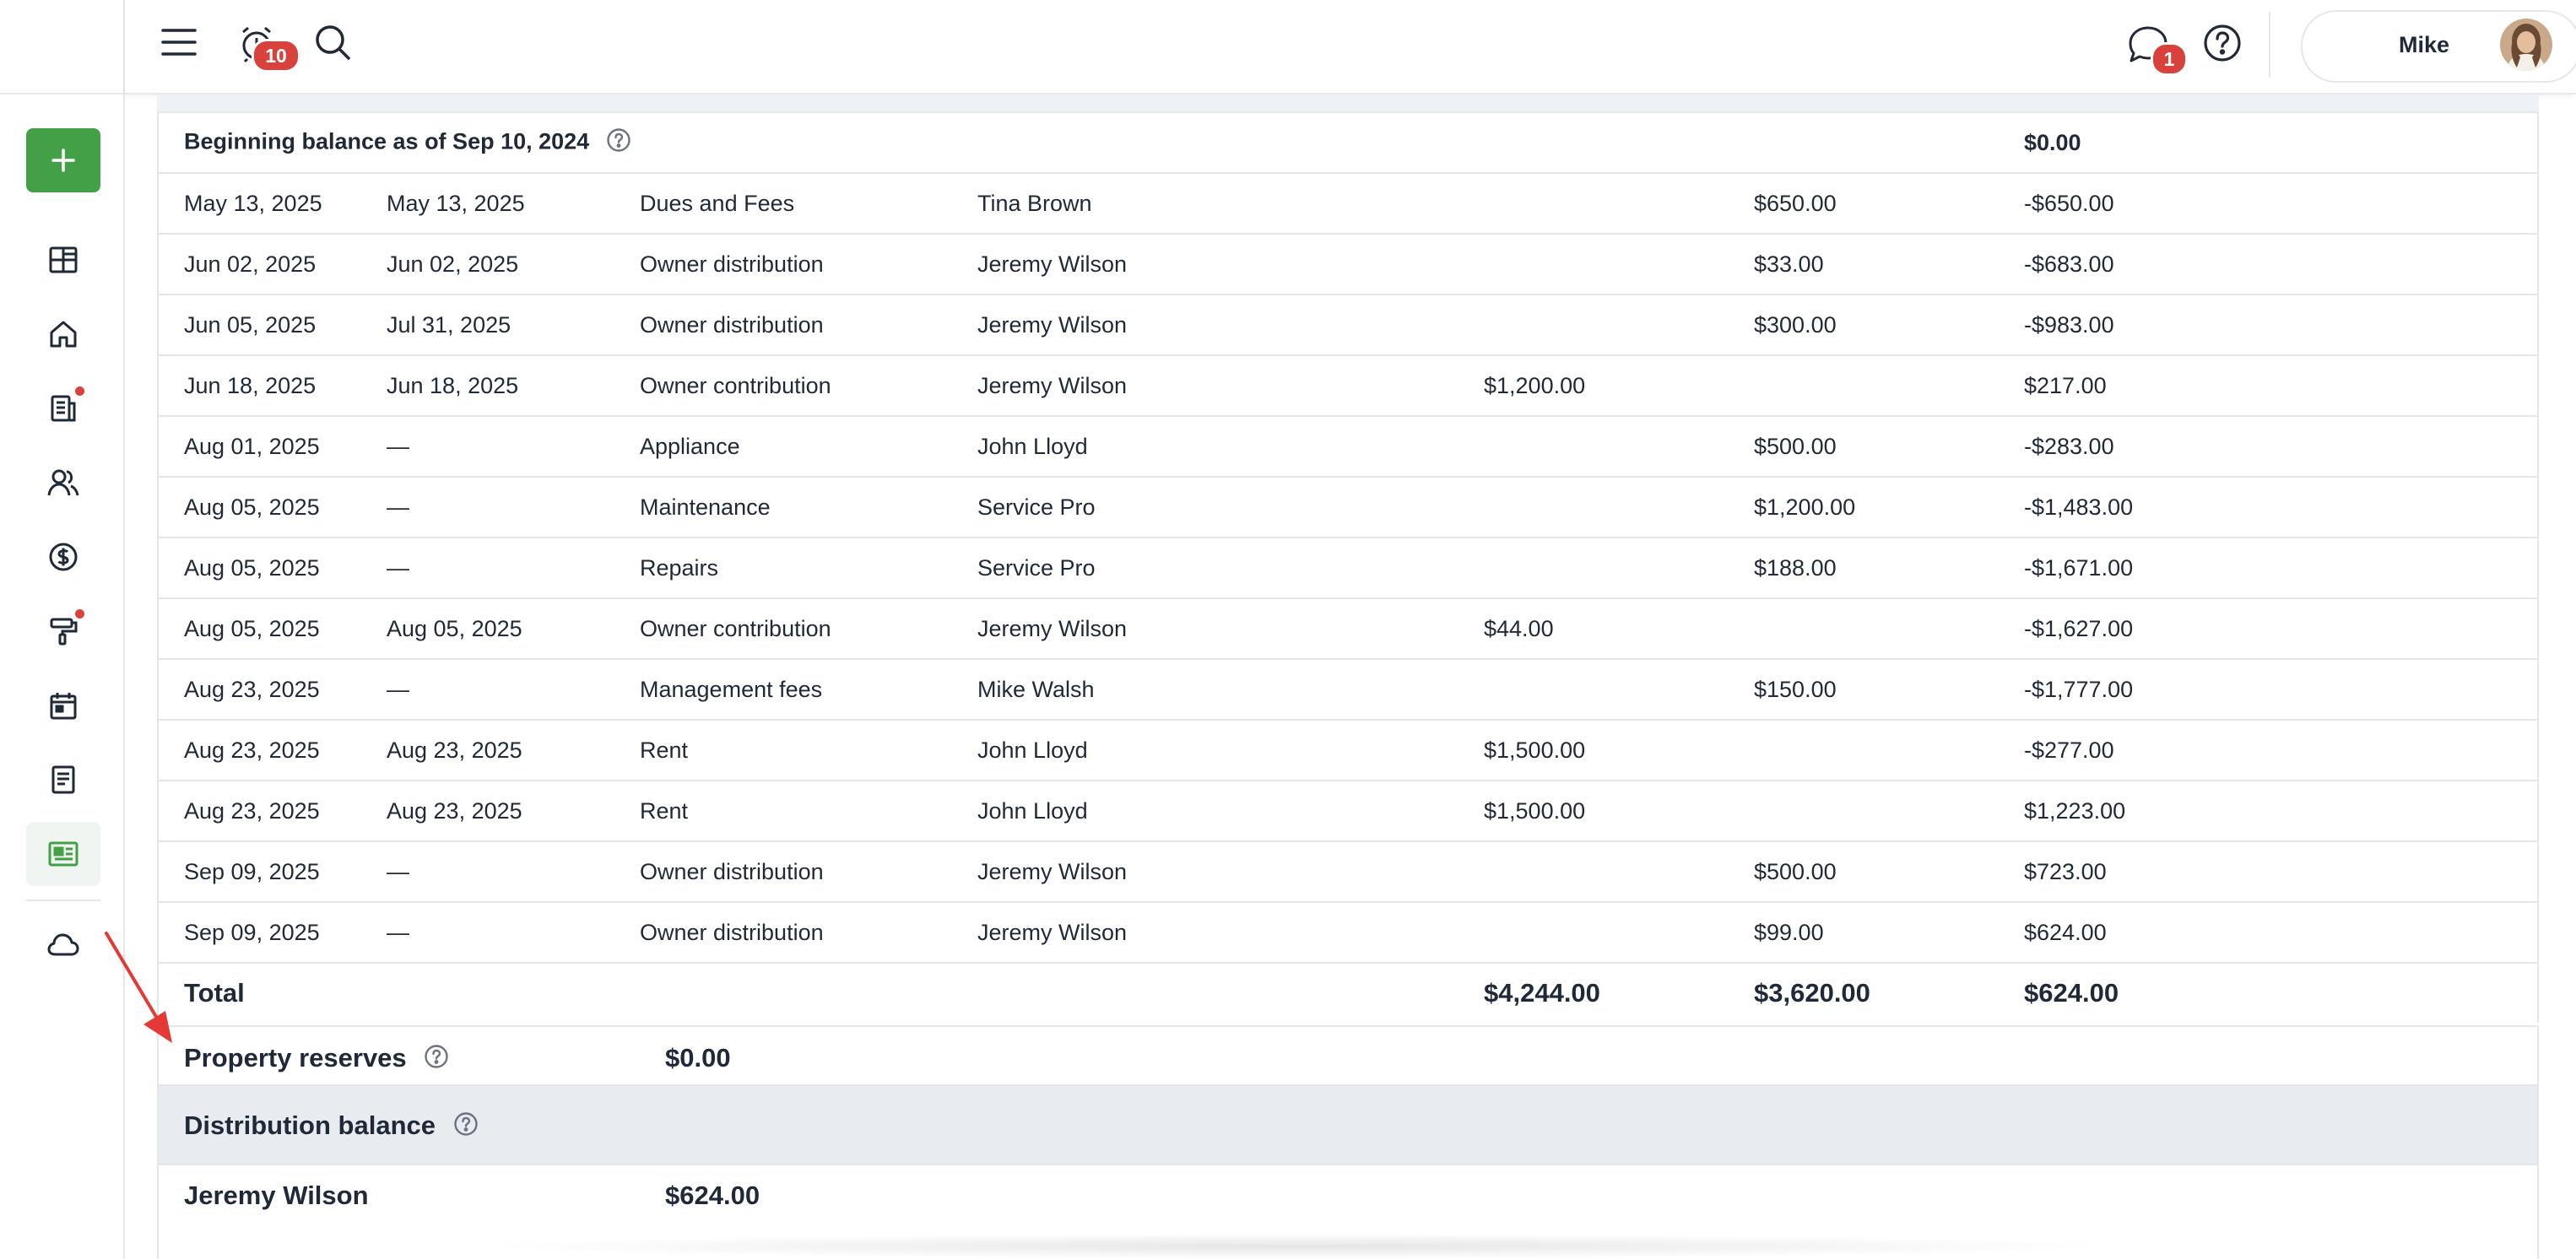 The image size is (2576, 1259). Describe the element at coordinates (808, 689) in the screenshot. I see `type-cell: Management fees` at that location.